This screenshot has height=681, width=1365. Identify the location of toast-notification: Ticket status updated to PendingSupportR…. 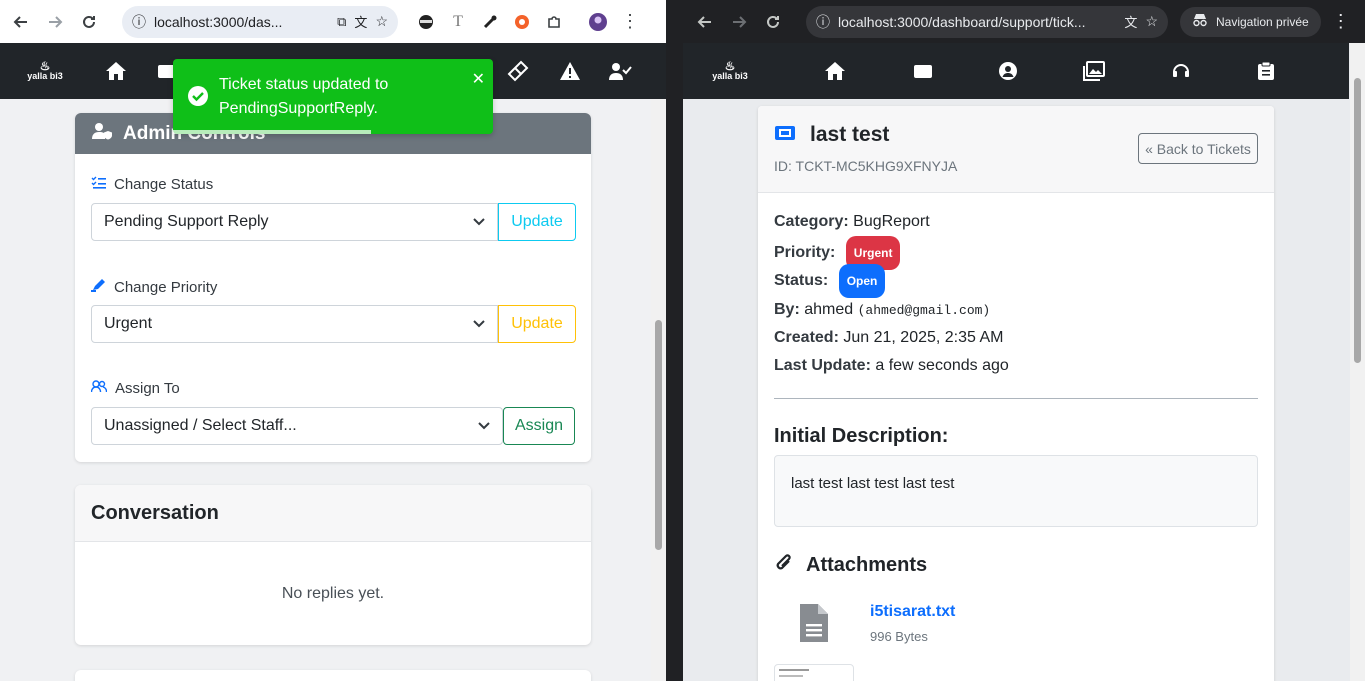
(333, 96).